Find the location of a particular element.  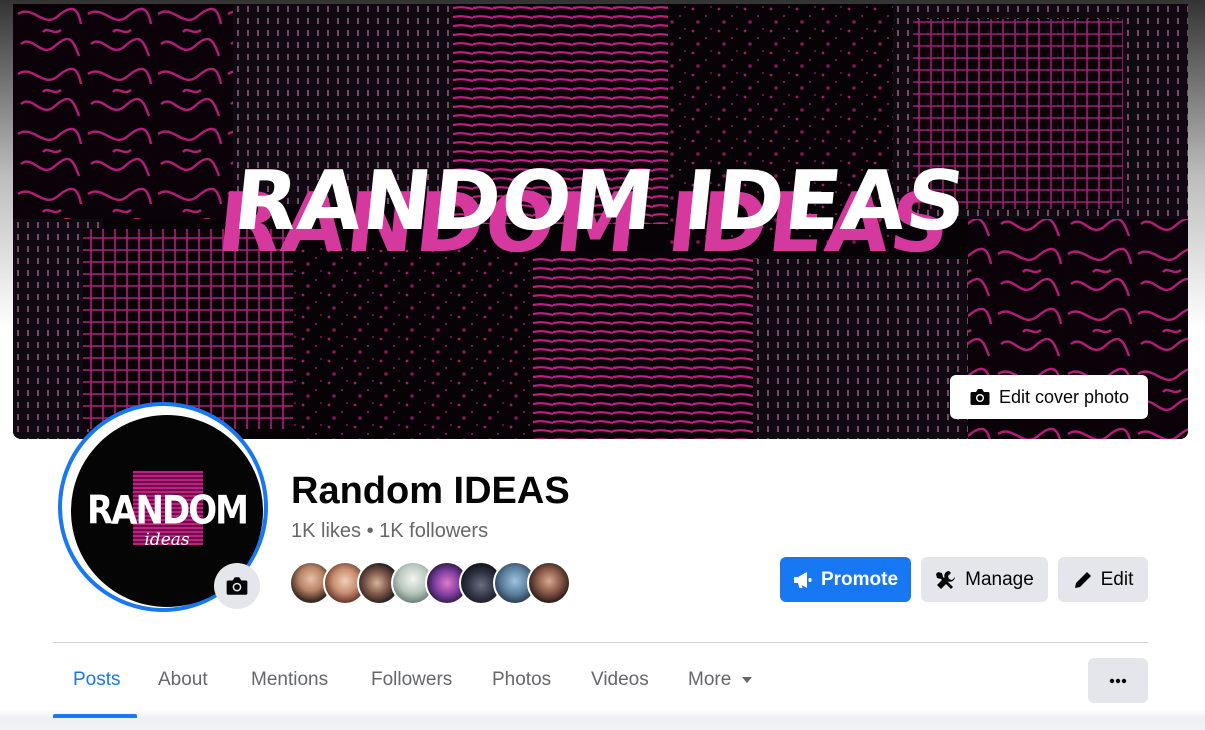

tab-followers: Followers is located at coordinates (411, 680).